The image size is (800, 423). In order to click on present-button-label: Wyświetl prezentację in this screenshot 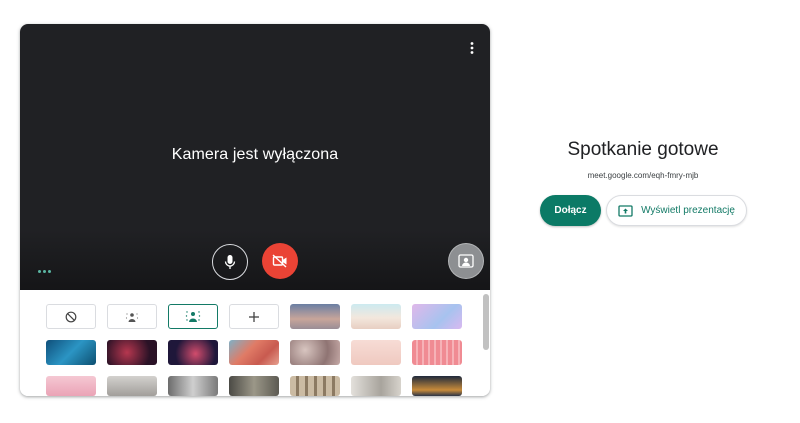, I will do `click(688, 210)`.